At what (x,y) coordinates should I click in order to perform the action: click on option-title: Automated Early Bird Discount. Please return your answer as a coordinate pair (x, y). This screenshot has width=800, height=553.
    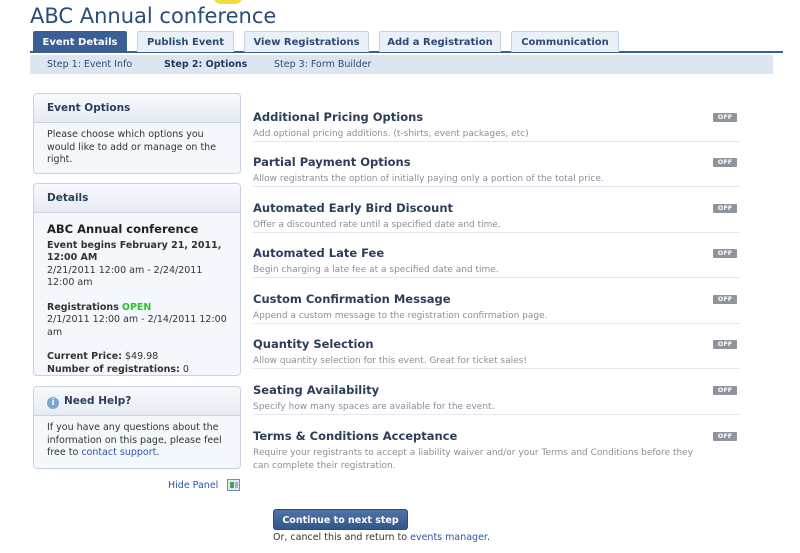
    Looking at the image, I should click on (353, 208).